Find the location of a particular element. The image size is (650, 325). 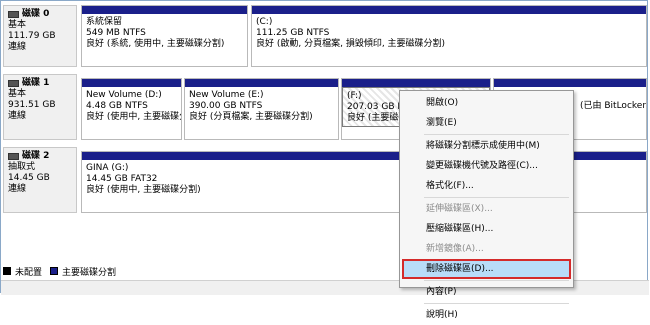

primary-swatch is located at coordinates (54, 271).